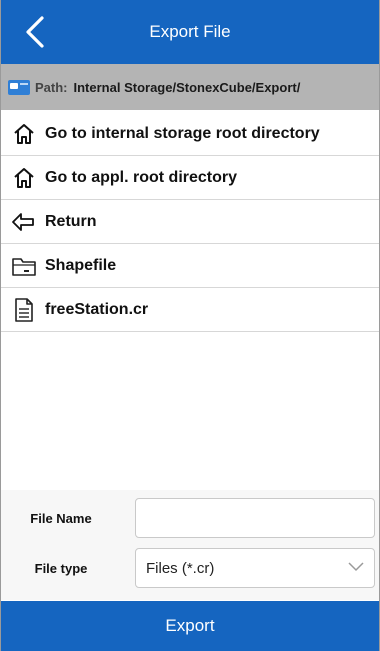  I want to click on list-item-label: Return, so click(71, 221).